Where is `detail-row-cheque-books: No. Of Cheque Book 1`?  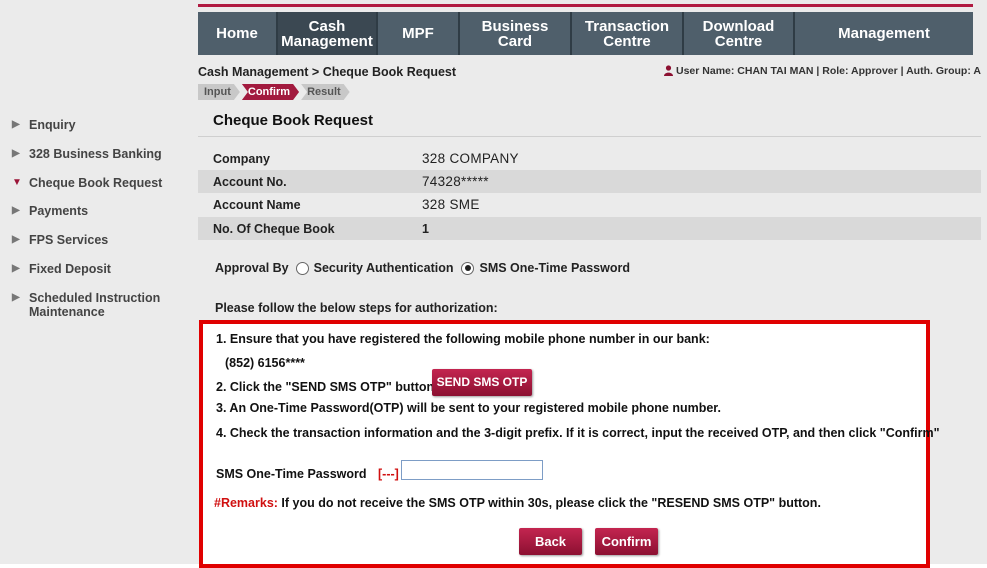
detail-row-cheque-books: No. Of Cheque Book 1 is located at coordinates (589, 228).